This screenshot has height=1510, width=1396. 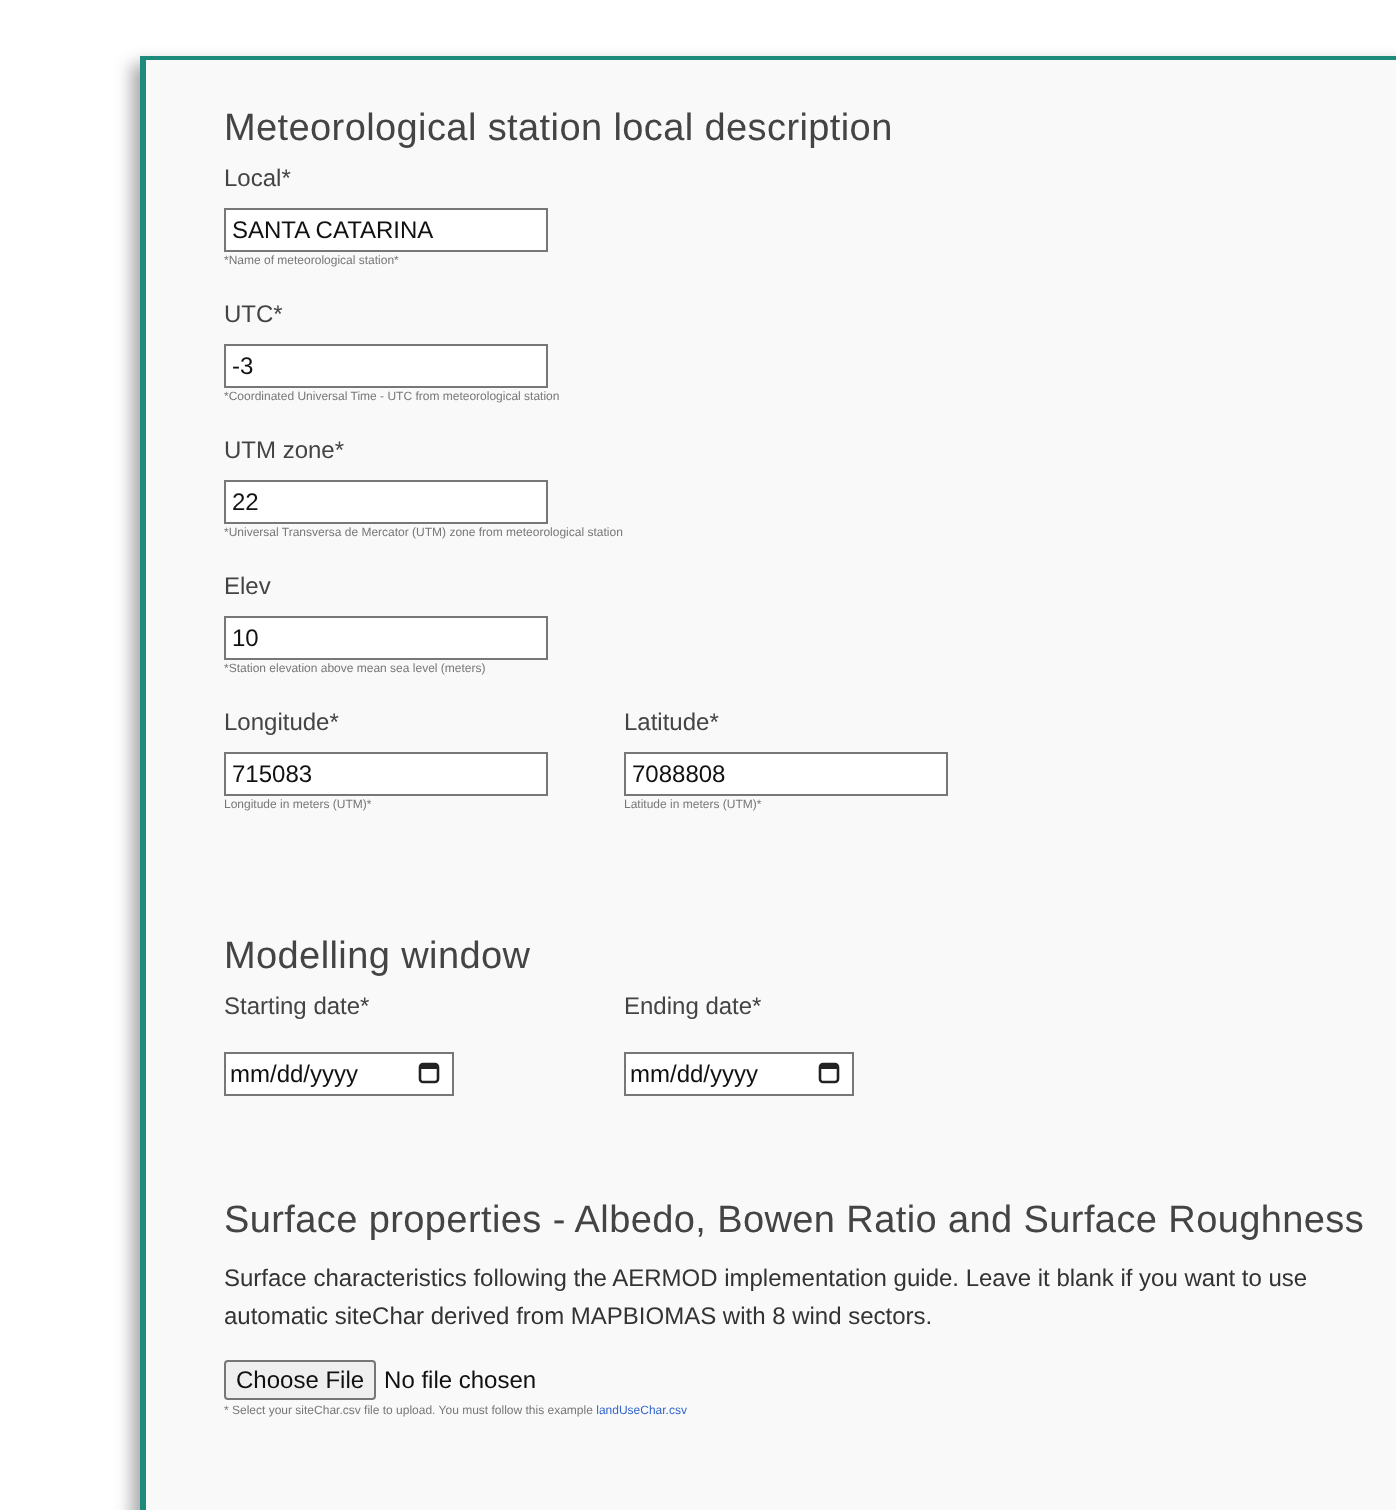 What do you see at coordinates (460, 1380) in the screenshot?
I see `file-status: No file chosen` at bounding box center [460, 1380].